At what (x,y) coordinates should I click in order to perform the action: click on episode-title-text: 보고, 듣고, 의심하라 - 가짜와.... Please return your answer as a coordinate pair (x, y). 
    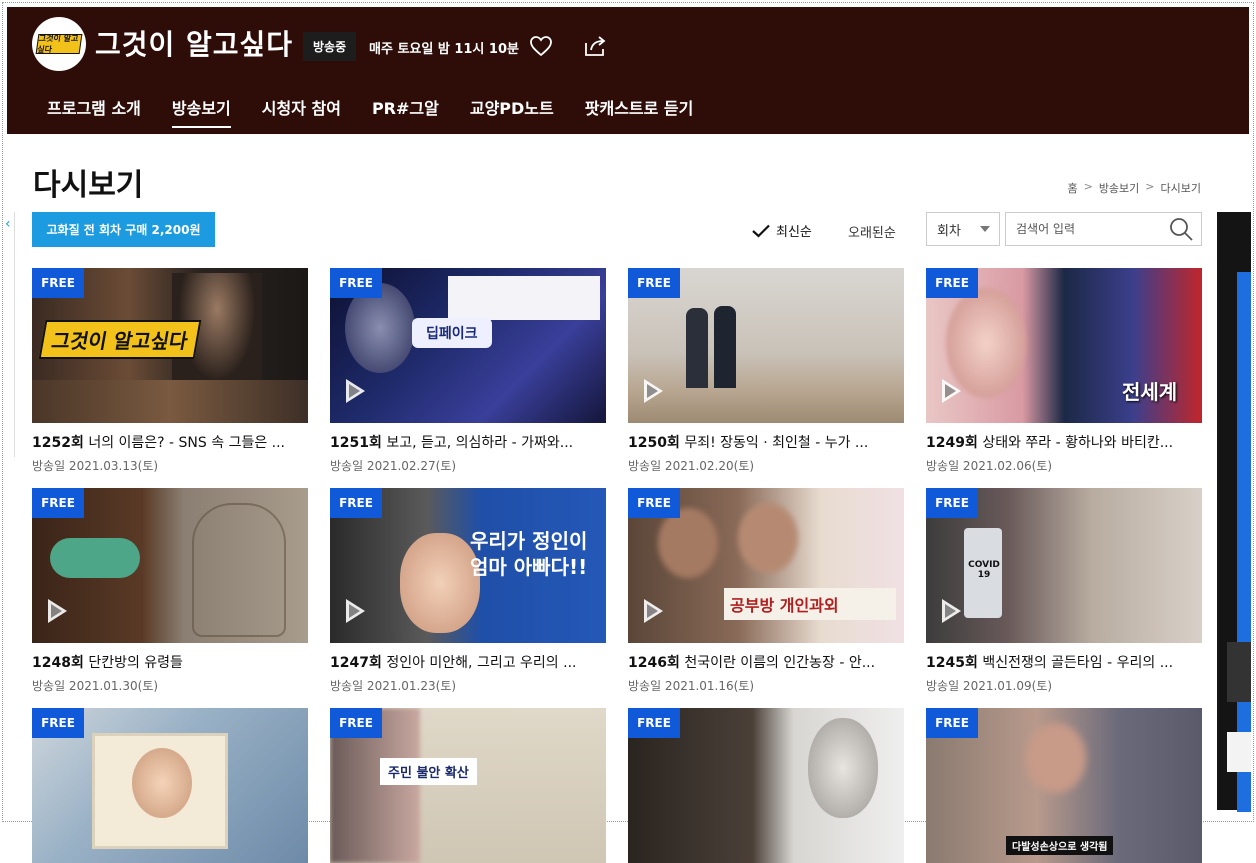
    Looking at the image, I should click on (480, 443).